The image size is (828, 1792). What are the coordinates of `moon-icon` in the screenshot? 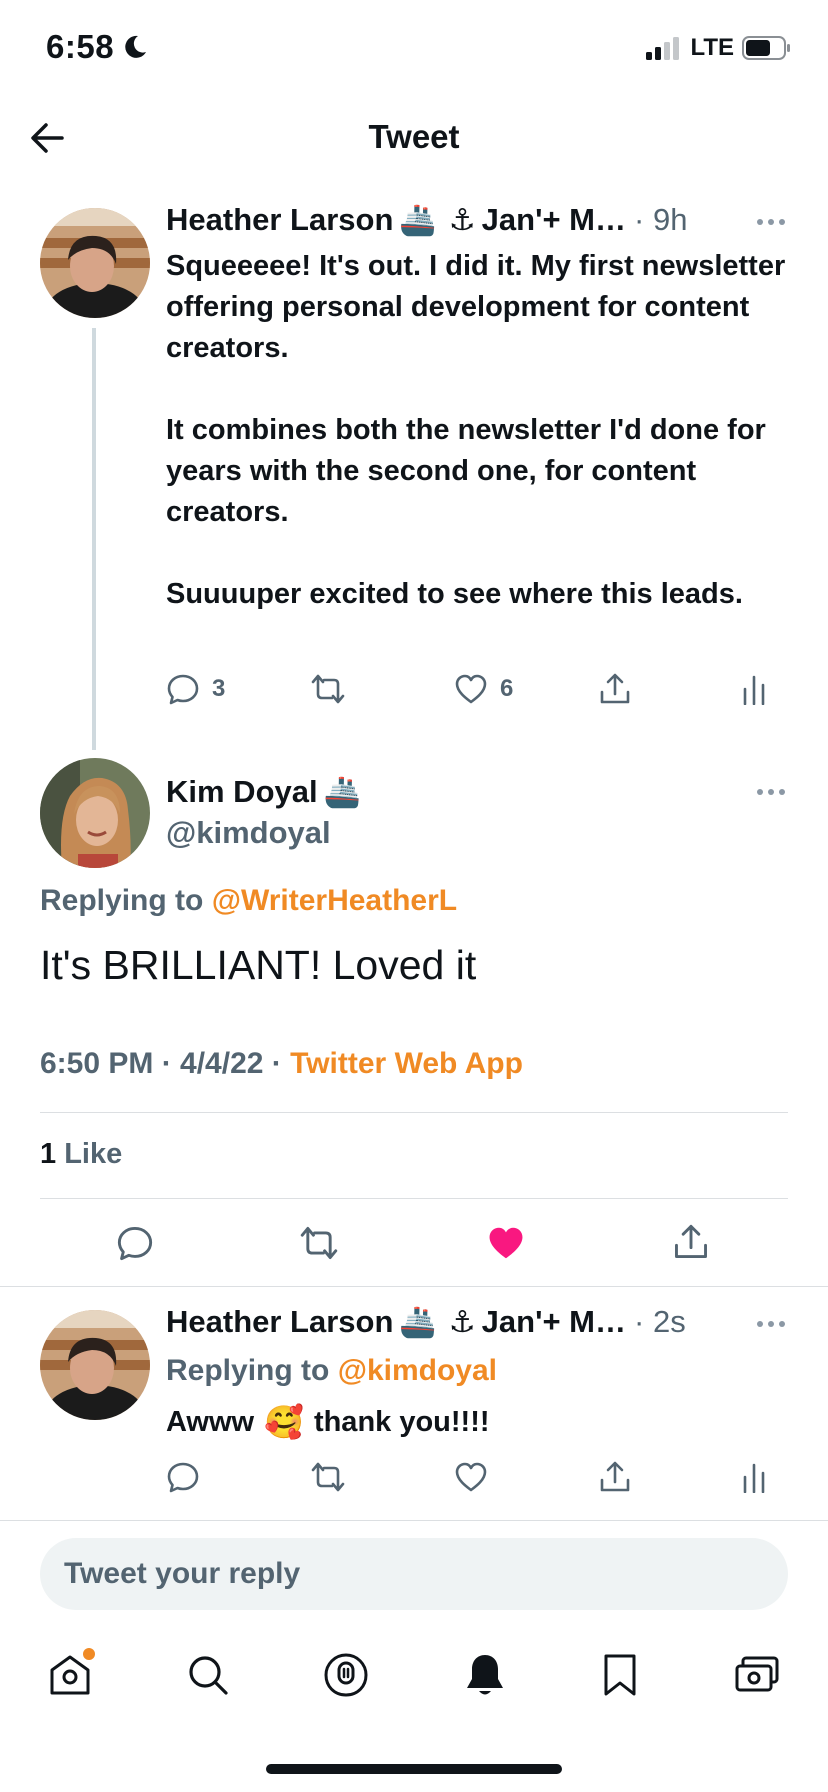 It's located at (136, 46).